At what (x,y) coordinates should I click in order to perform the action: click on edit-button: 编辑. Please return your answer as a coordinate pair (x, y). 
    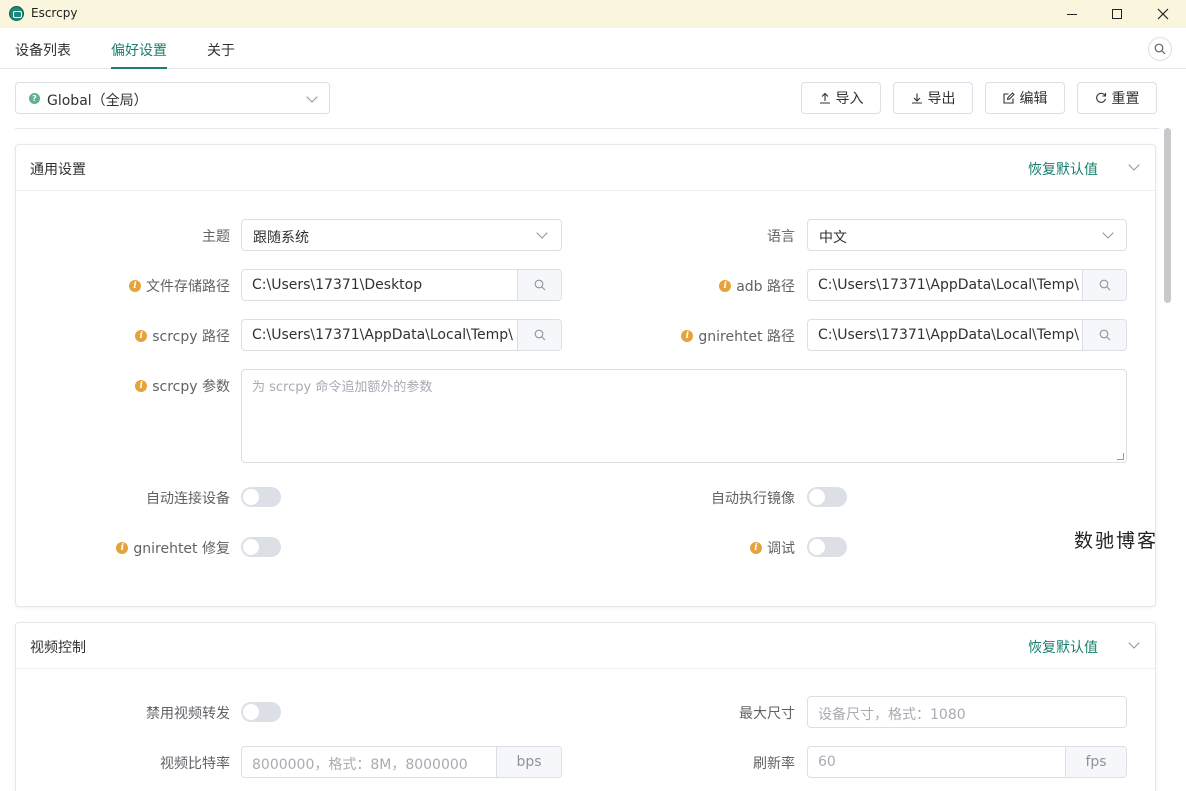
    Looking at the image, I should click on (1025, 98).